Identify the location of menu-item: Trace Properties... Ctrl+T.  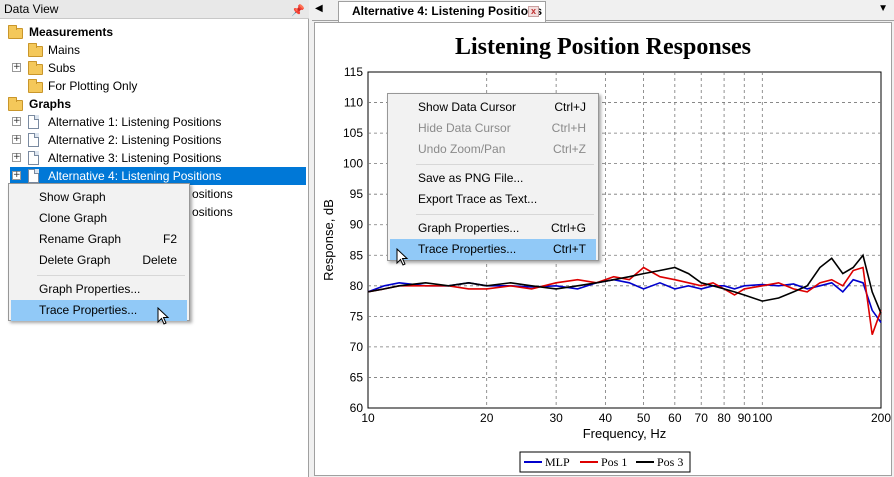
(493, 249).